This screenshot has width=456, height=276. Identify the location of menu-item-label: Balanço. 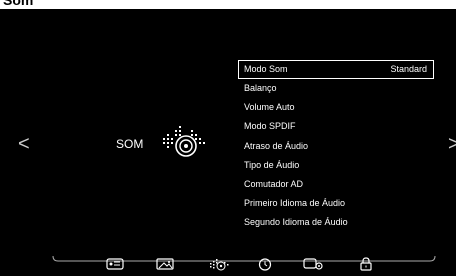
(260, 88).